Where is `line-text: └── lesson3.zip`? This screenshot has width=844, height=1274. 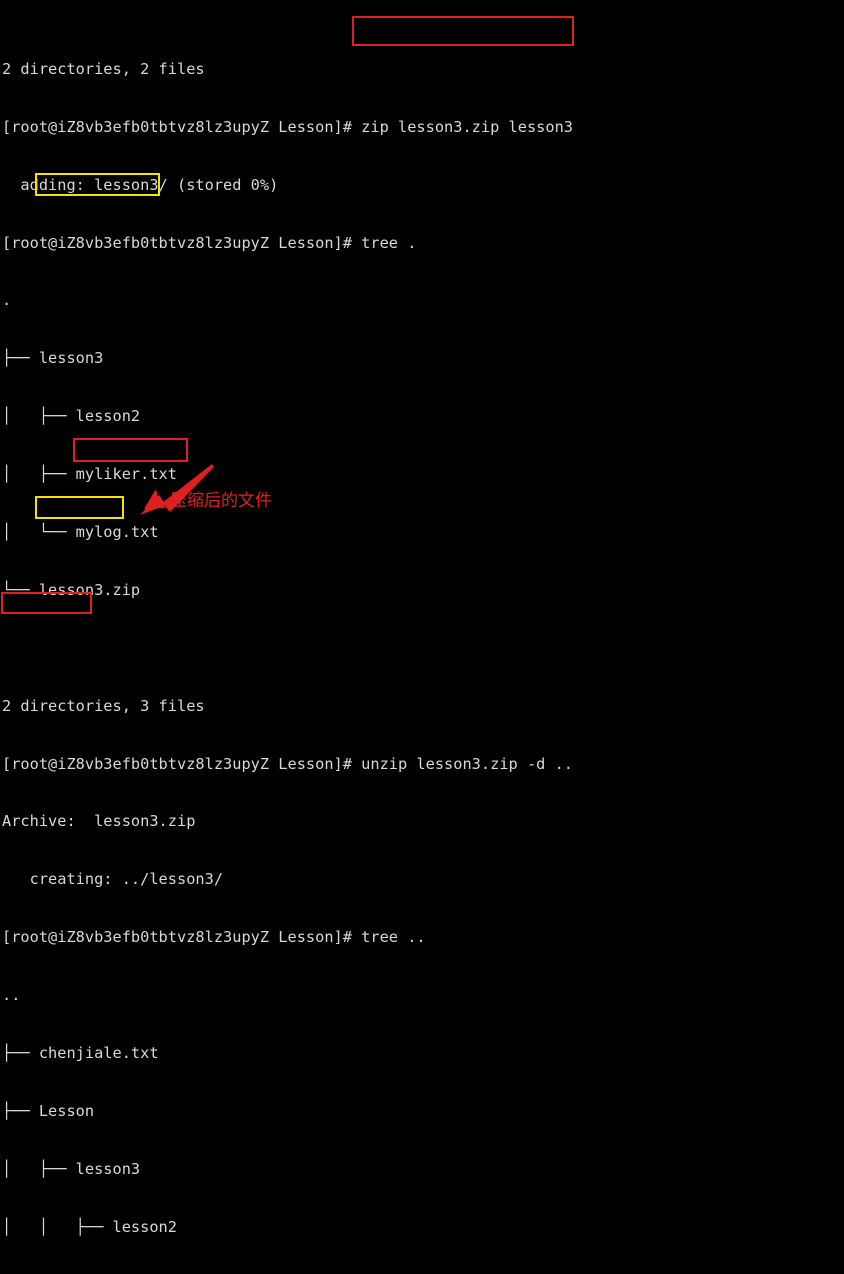 line-text: └── lesson3.zip is located at coordinates (71, 589).